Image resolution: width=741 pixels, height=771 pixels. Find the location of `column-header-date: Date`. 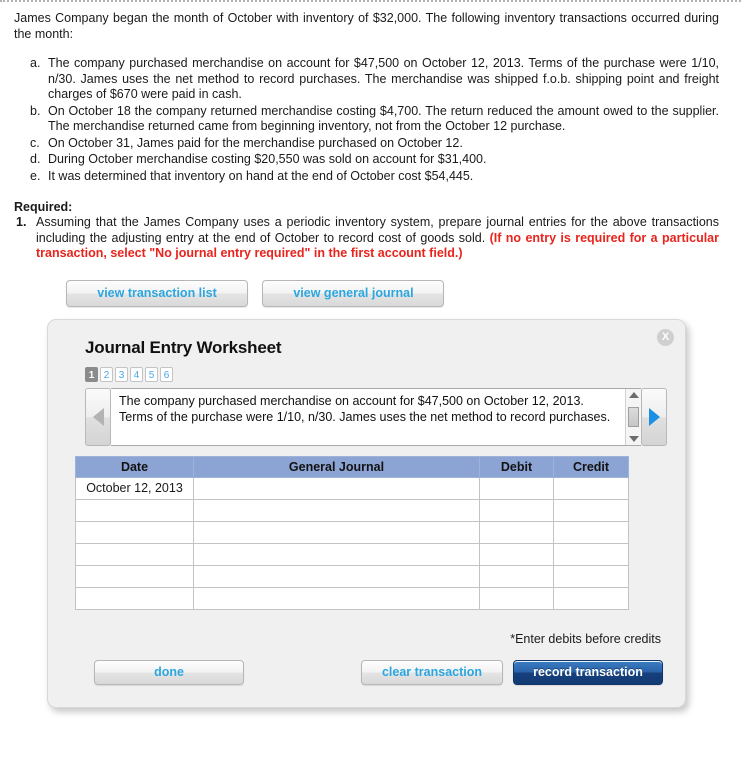

column-header-date: Date is located at coordinates (134, 466).